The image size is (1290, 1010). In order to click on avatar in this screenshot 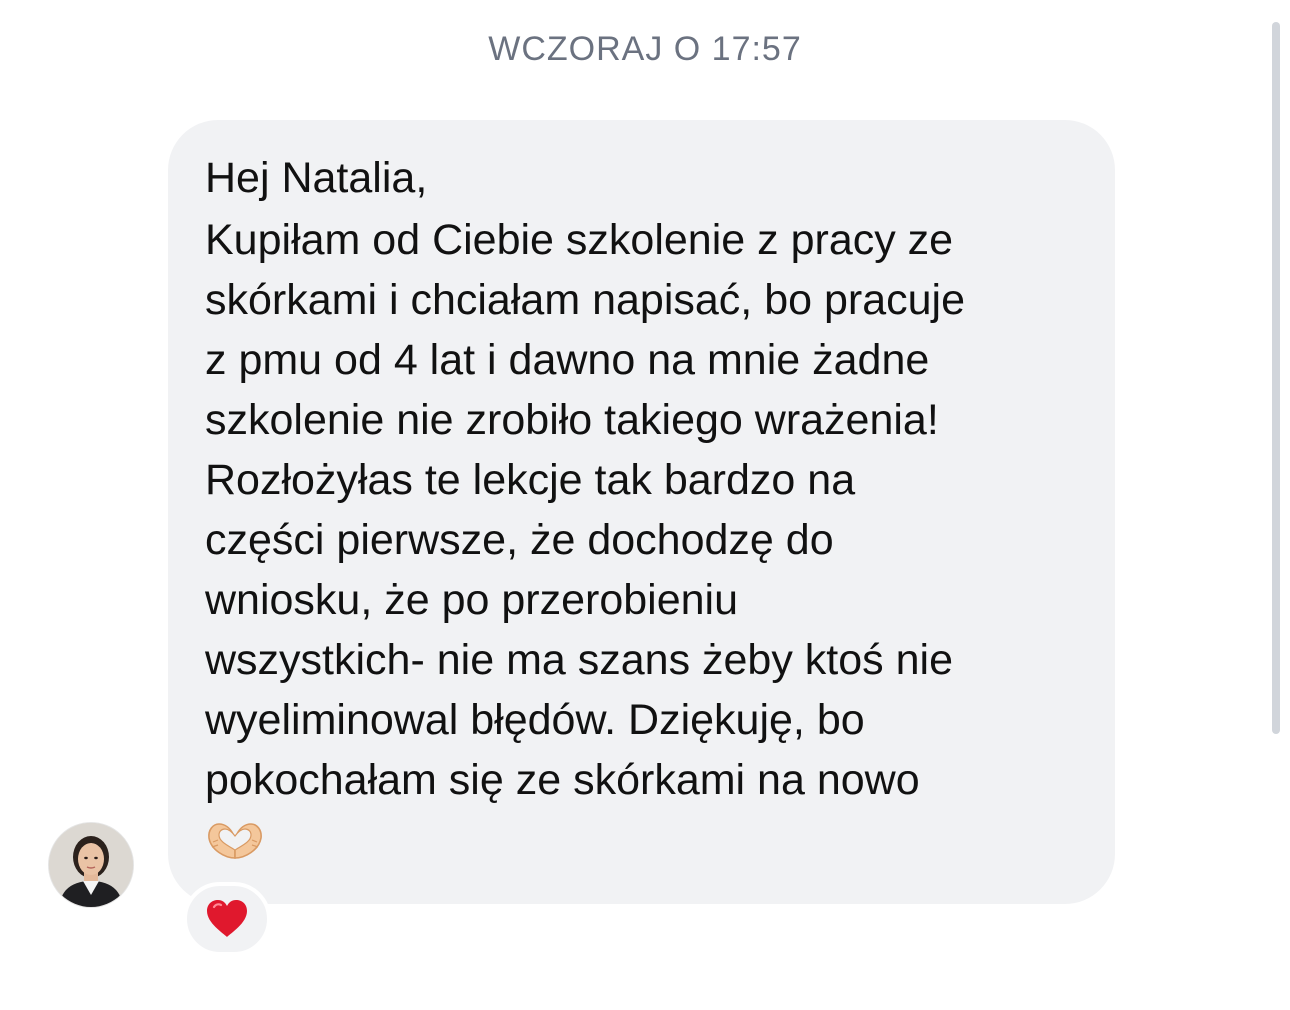, I will do `click(91, 865)`.